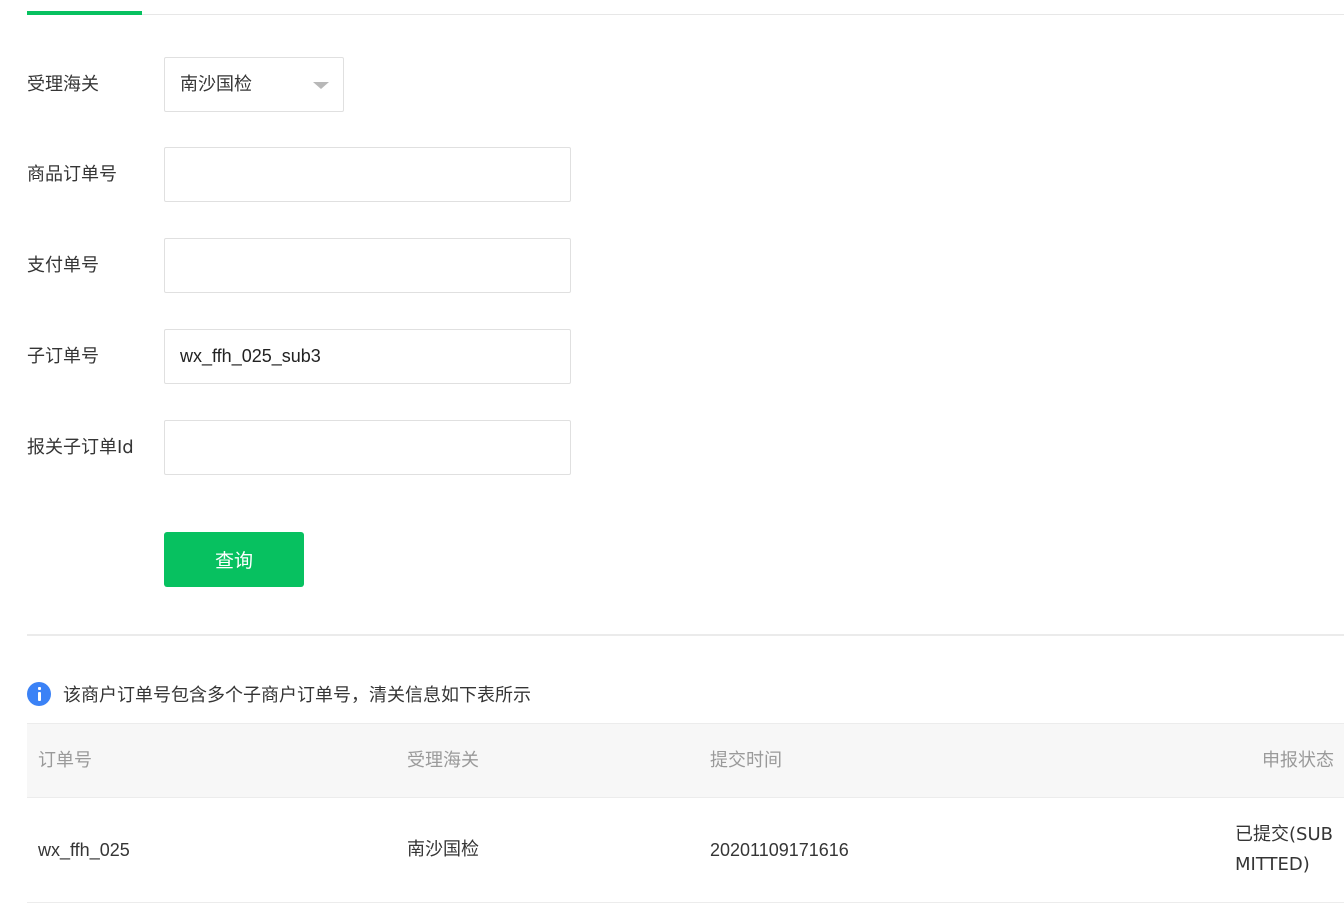  Describe the element at coordinates (216, 84) in the screenshot. I see `customs-select-value: 南沙国检` at that location.